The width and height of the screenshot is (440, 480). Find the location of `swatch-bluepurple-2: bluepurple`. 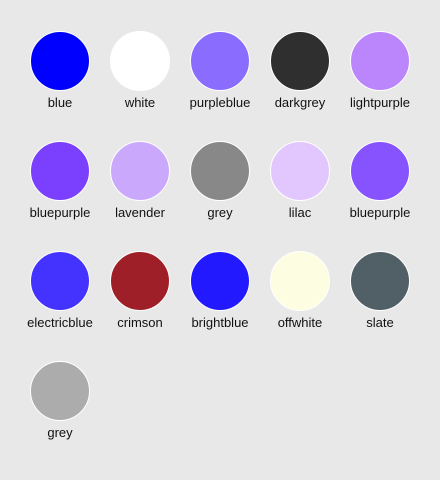

swatch-bluepurple-2: bluepurple is located at coordinates (380, 196).